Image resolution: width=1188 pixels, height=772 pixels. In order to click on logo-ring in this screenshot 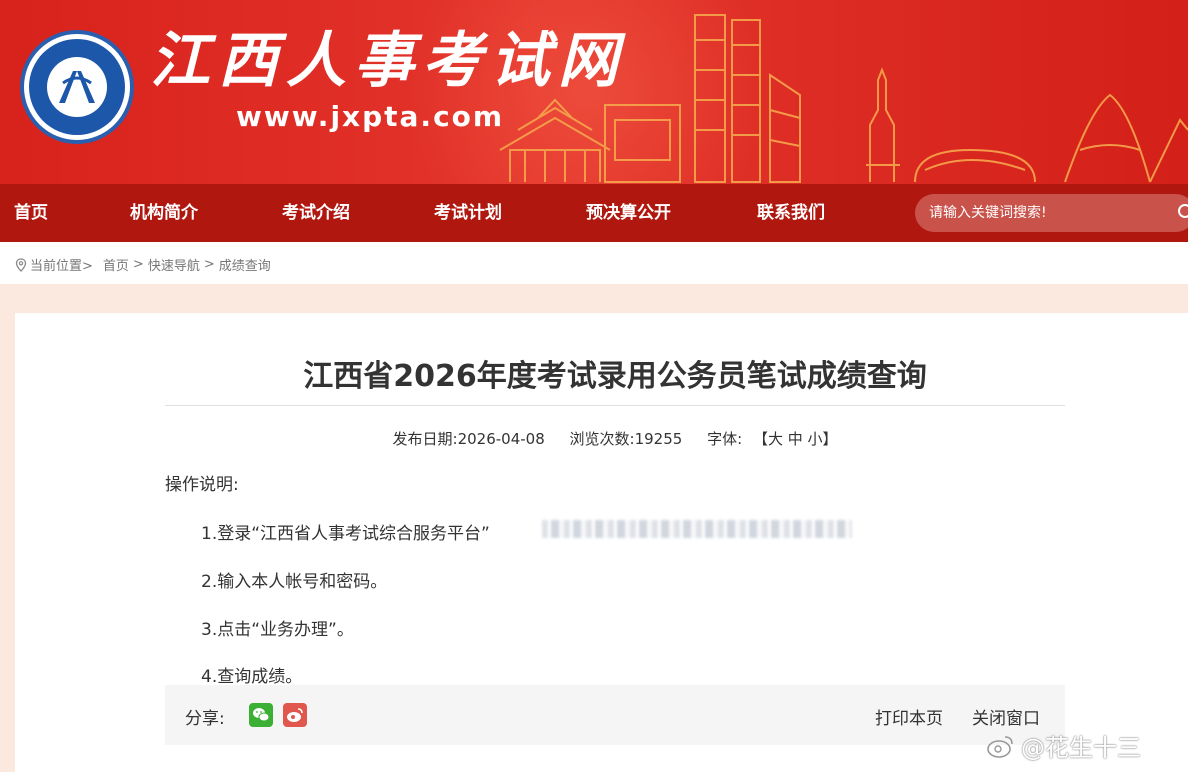, I will do `click(77, 87)`.